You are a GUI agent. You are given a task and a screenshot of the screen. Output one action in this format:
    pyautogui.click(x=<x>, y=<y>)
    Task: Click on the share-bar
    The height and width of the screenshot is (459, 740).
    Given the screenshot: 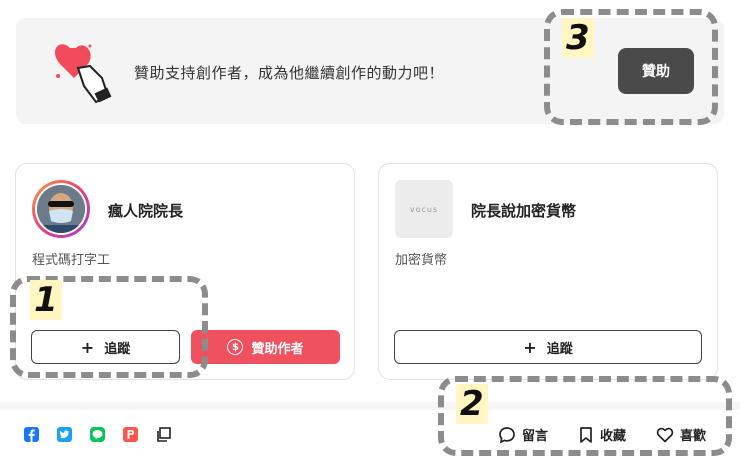 What is the action you would take?
    pyautogui.click(x=97, y=434)
    